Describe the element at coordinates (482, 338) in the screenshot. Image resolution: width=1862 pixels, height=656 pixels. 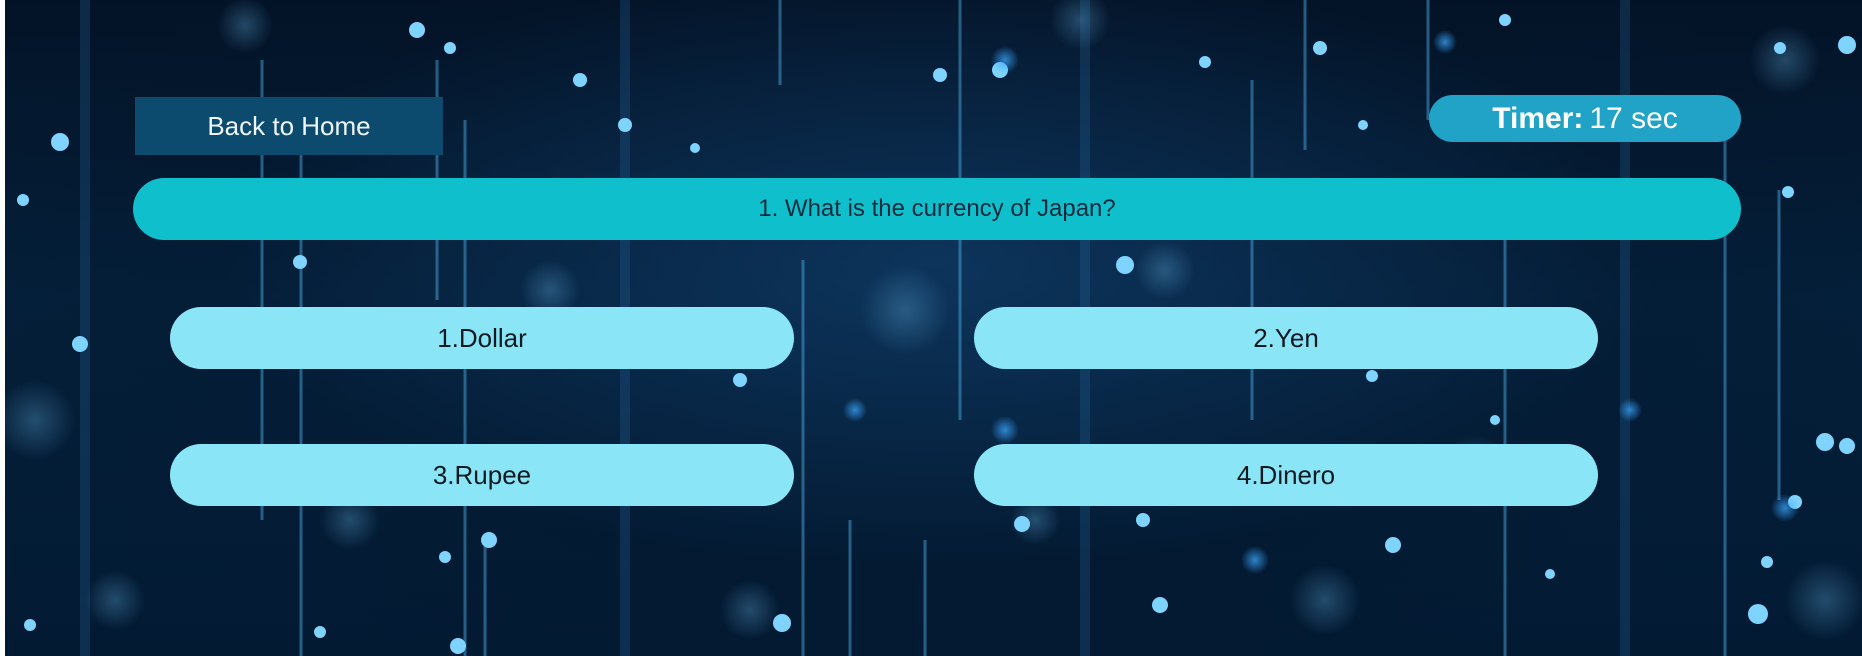
I see `answer-option-1: 1.Dollar` at that location.